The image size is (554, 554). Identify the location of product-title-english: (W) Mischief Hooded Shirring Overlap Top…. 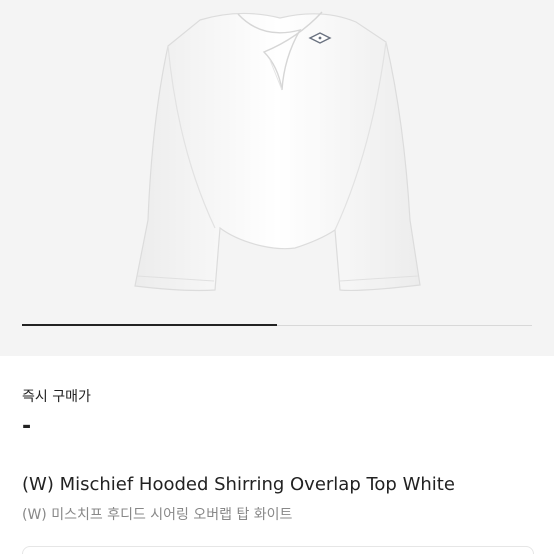
(238, 484).